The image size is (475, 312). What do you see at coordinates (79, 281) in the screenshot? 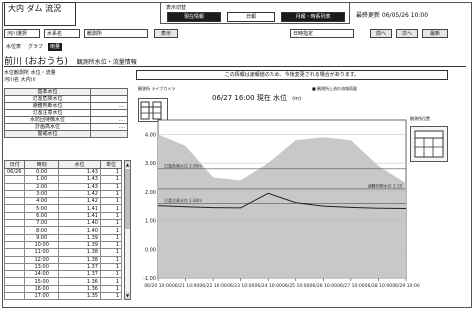
I see `cell-level: 1.36` at bounding box center [79, 281].